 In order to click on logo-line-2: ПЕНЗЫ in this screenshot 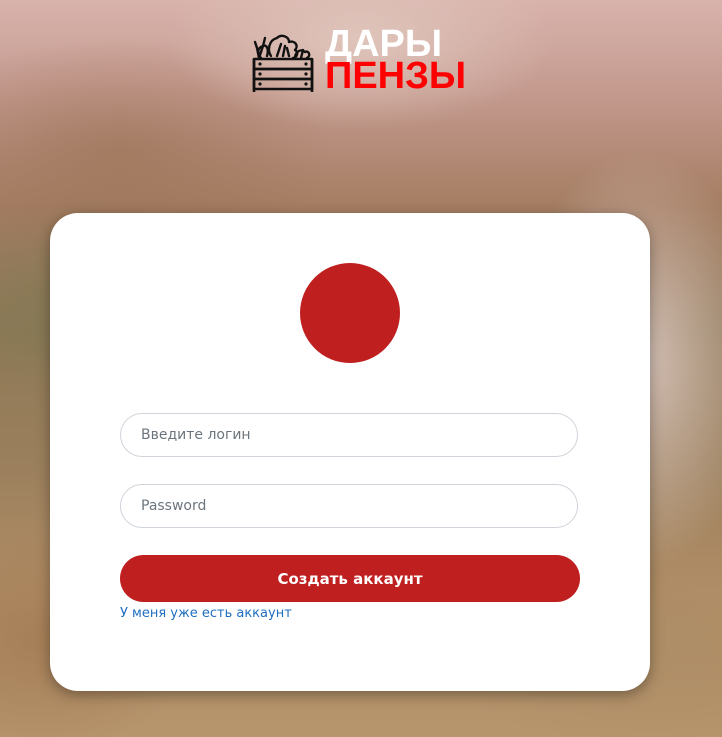, I will do `click(396, 76)`.